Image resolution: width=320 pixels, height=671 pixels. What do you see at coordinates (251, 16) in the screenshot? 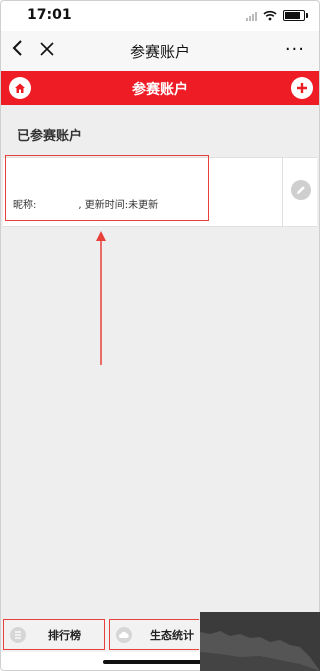
I see `signal-icon` at bounding box center [251, 16].